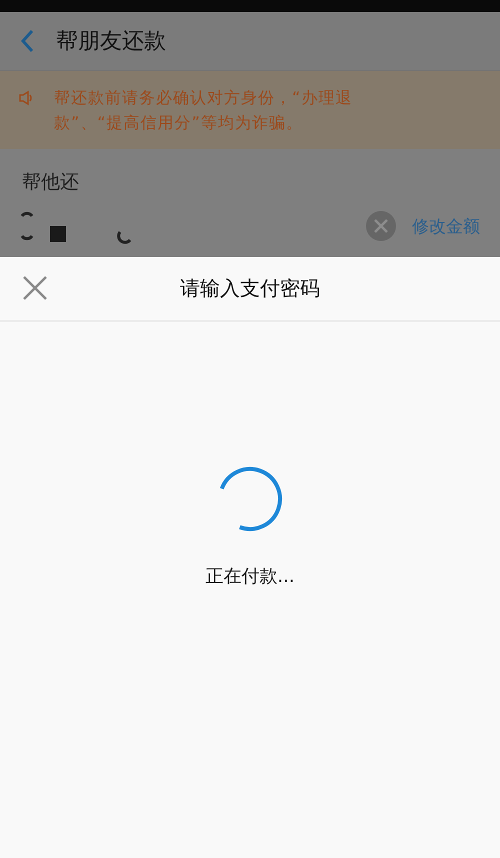 This screenshot has width=500, height=858. What do you see at coordinates (204, 110) in the screenshot?
I see `fraud-warning: 帮还款前请务必确认对方身份，“办理退款”、“提高信用分”等均为诈骗。` at bounding box center [204, 110].